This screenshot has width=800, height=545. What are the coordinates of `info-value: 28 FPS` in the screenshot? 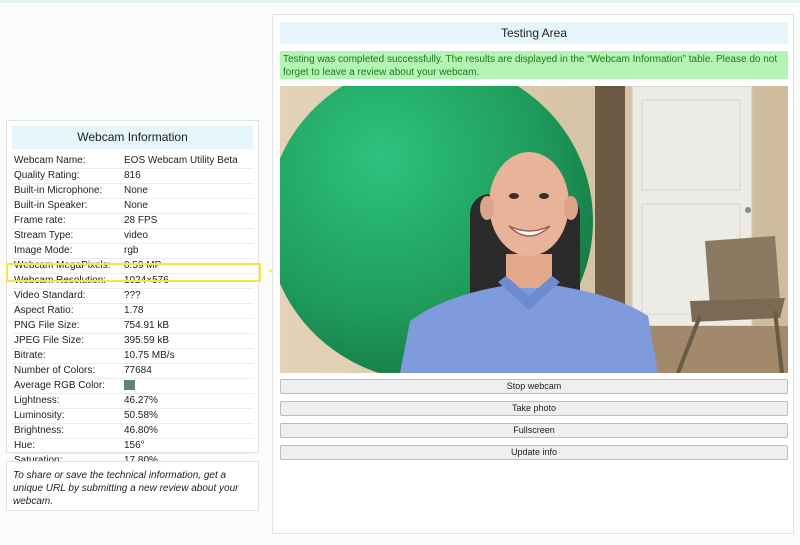 It's located at (141, 220).